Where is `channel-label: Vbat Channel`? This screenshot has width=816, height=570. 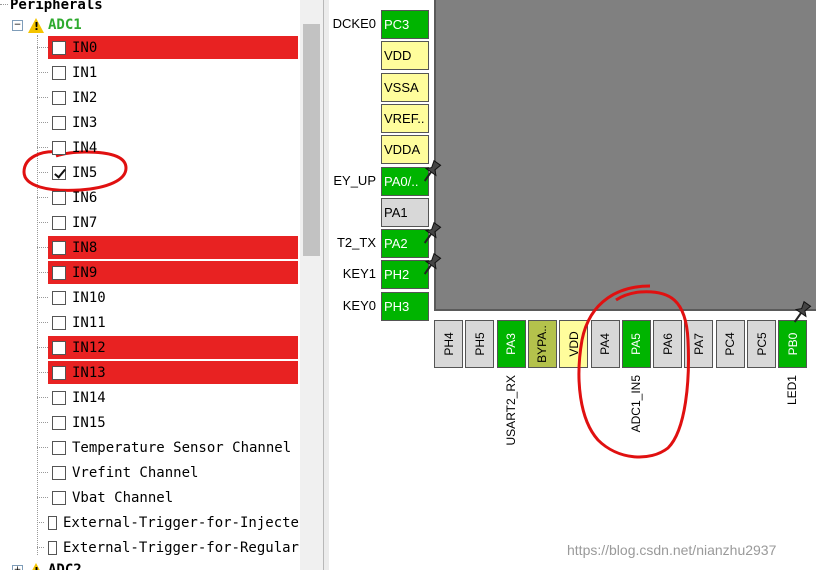 channel-label: Vbat Channel is located at coordinates (123, 497).